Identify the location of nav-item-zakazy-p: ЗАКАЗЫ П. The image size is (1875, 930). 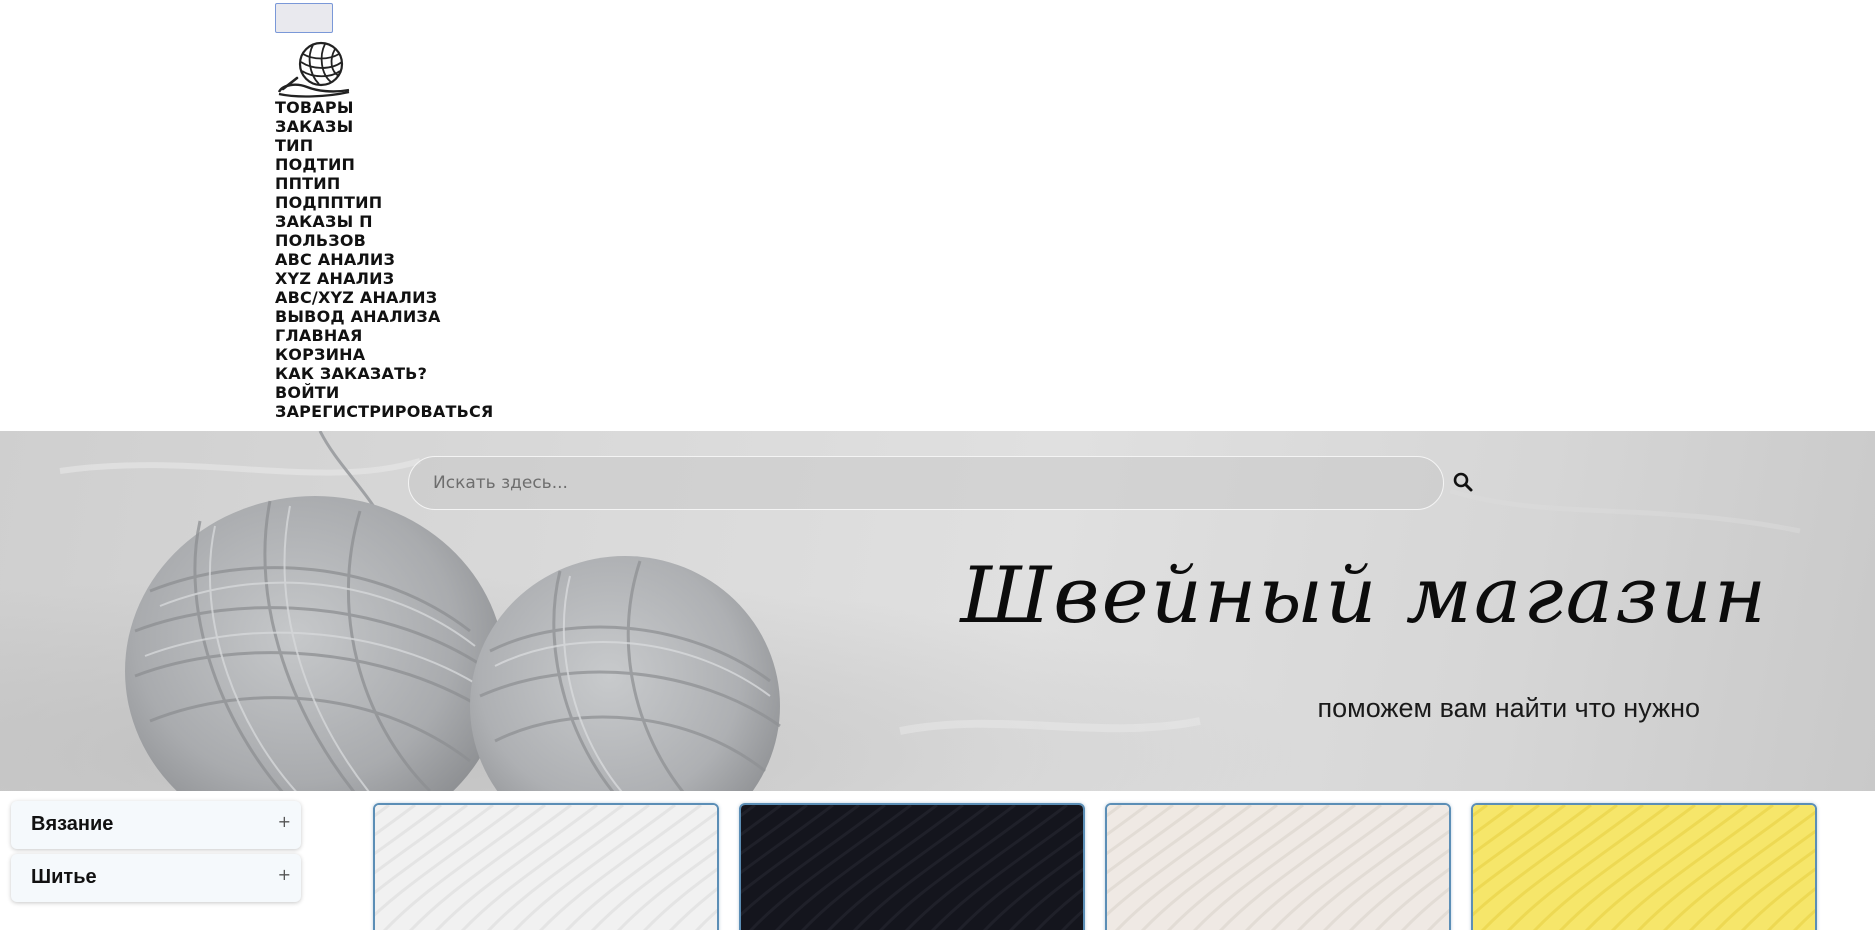
(324, 221).